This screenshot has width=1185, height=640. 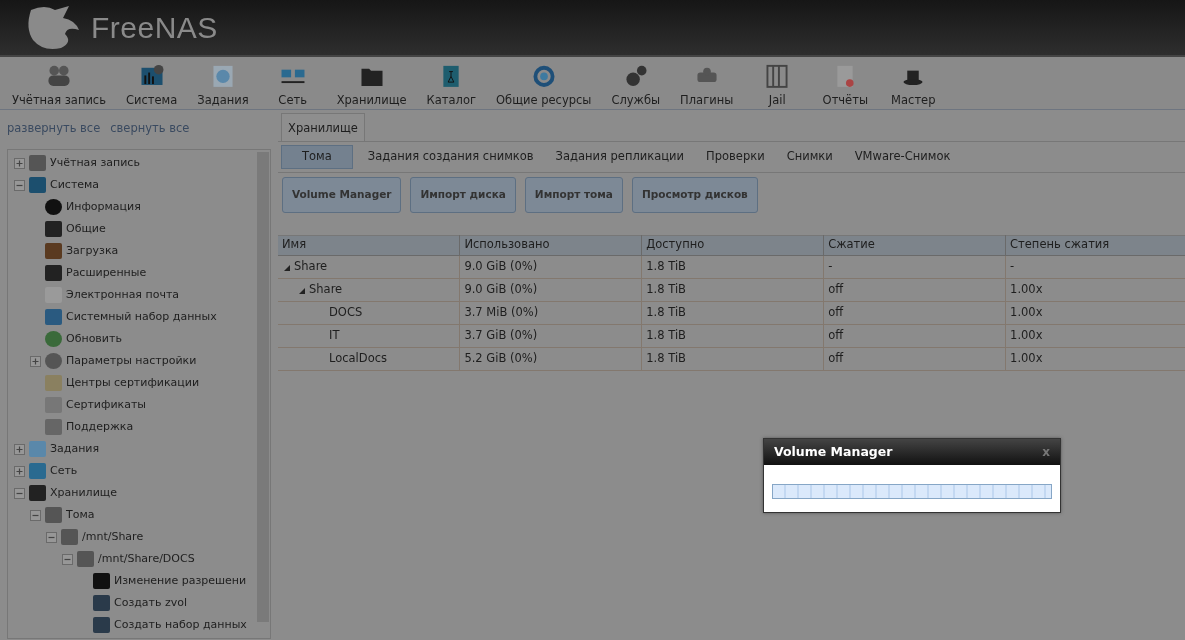 I want to click on table-cell: 3.7 MiB (0%), so click(x=550, y=312).